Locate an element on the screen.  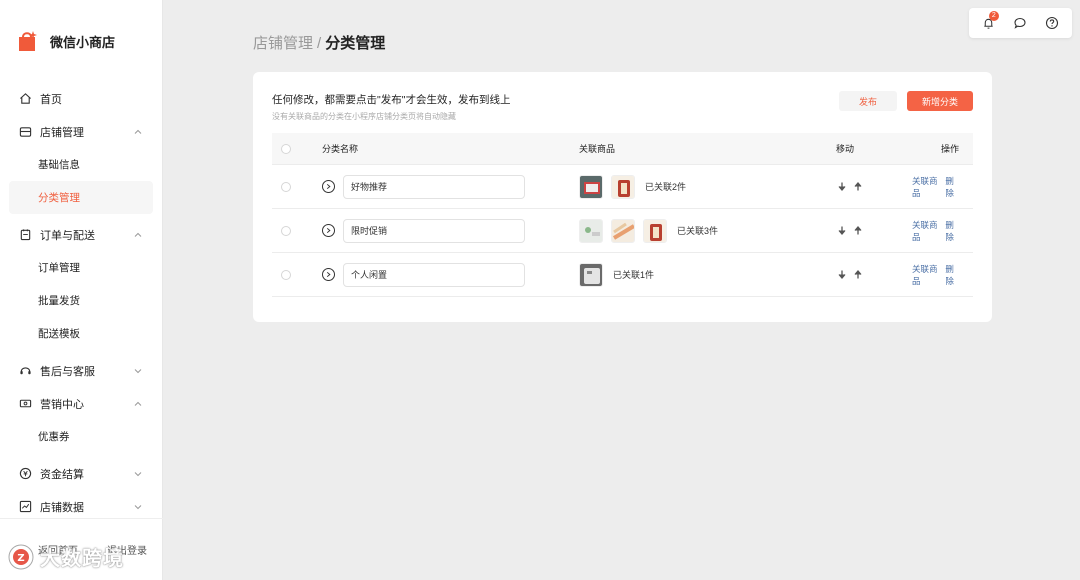
select-all-radio is located at coordinates (286, 148).